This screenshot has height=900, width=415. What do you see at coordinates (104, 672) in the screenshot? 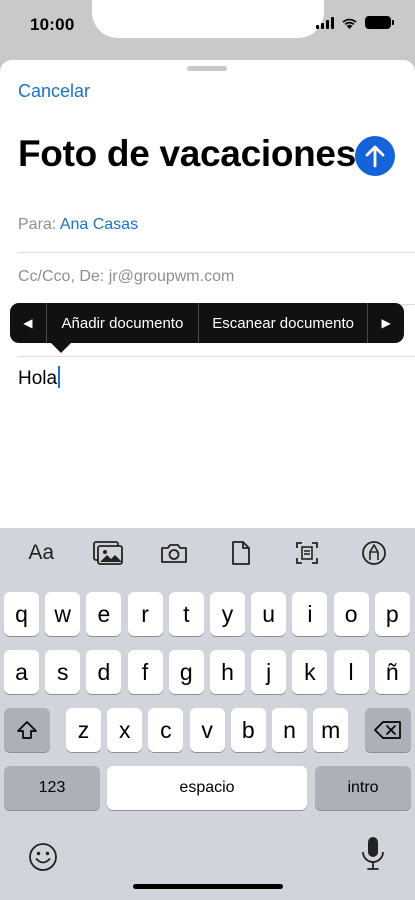
I see `key-d: d` at bounding box center [104, 672].